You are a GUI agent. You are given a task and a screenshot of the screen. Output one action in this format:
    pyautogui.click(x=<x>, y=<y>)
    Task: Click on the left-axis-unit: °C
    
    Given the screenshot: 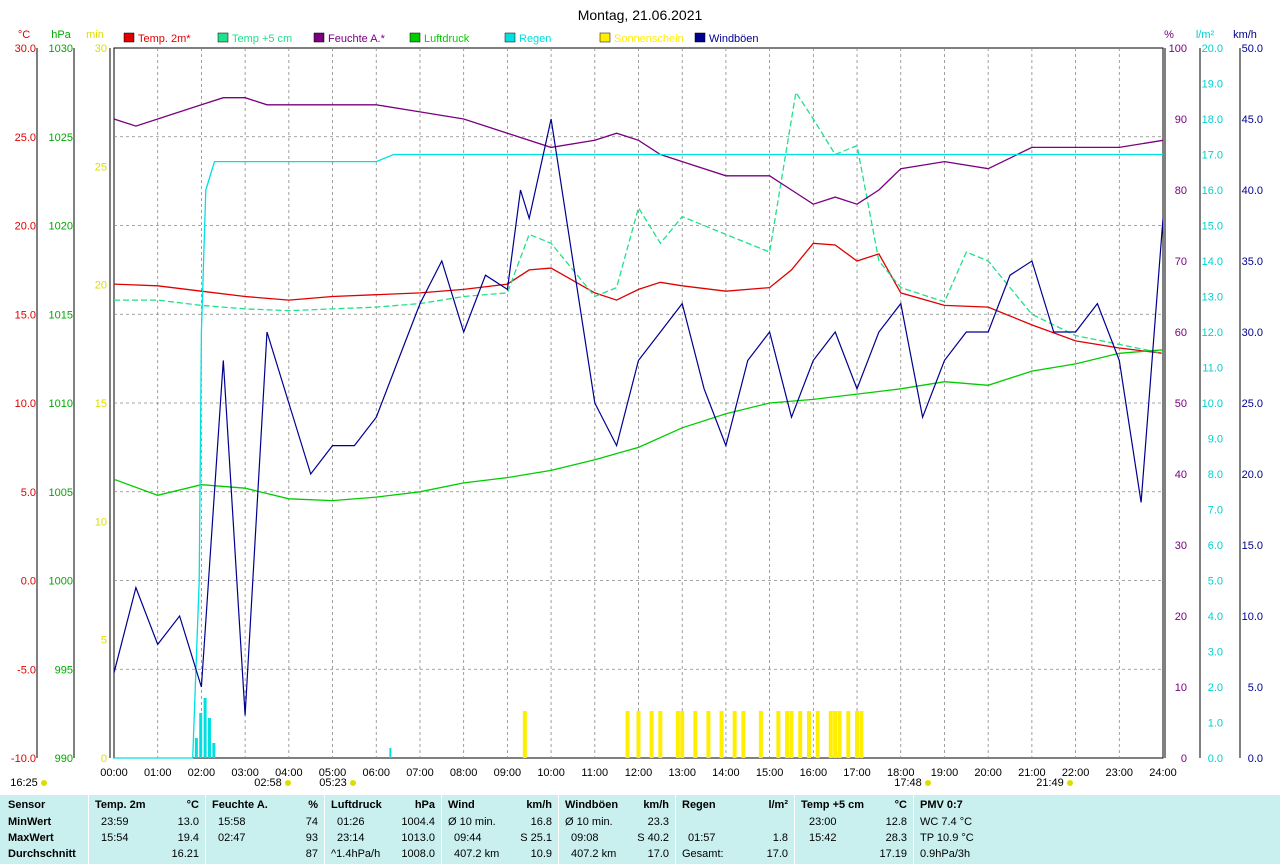 What is the action you would take?
    pyautogui.click(x=24, y=35)
    